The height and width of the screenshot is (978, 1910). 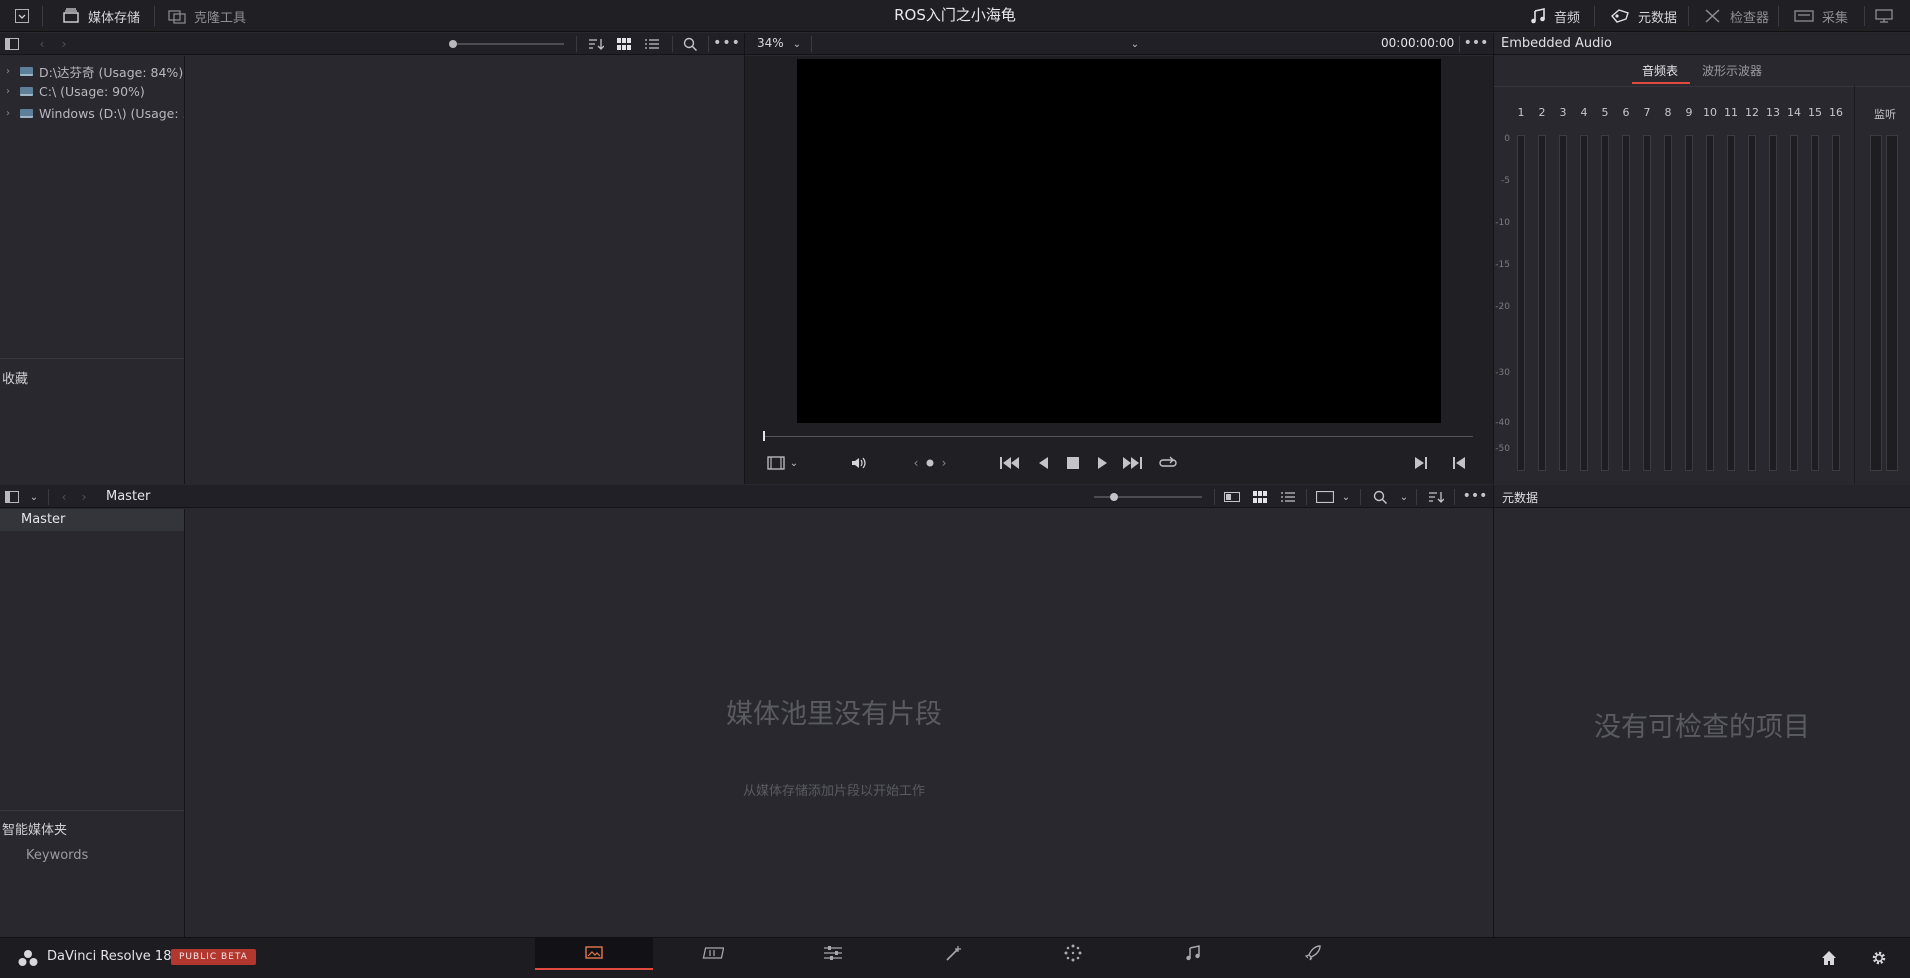 What do you see at coordinates (930, 463) in the screenshot?
I see `jog-dot-icon` at bounding box center [930, 463].